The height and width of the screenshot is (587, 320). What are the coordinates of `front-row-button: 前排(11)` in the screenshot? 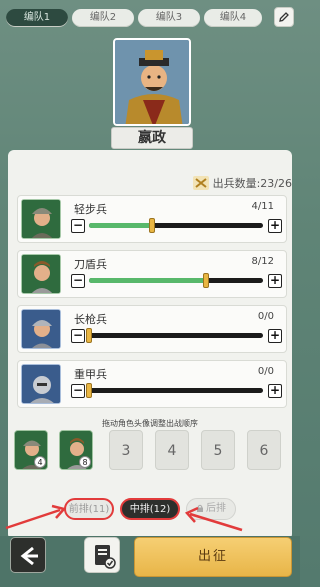 It's located at (89, 509).